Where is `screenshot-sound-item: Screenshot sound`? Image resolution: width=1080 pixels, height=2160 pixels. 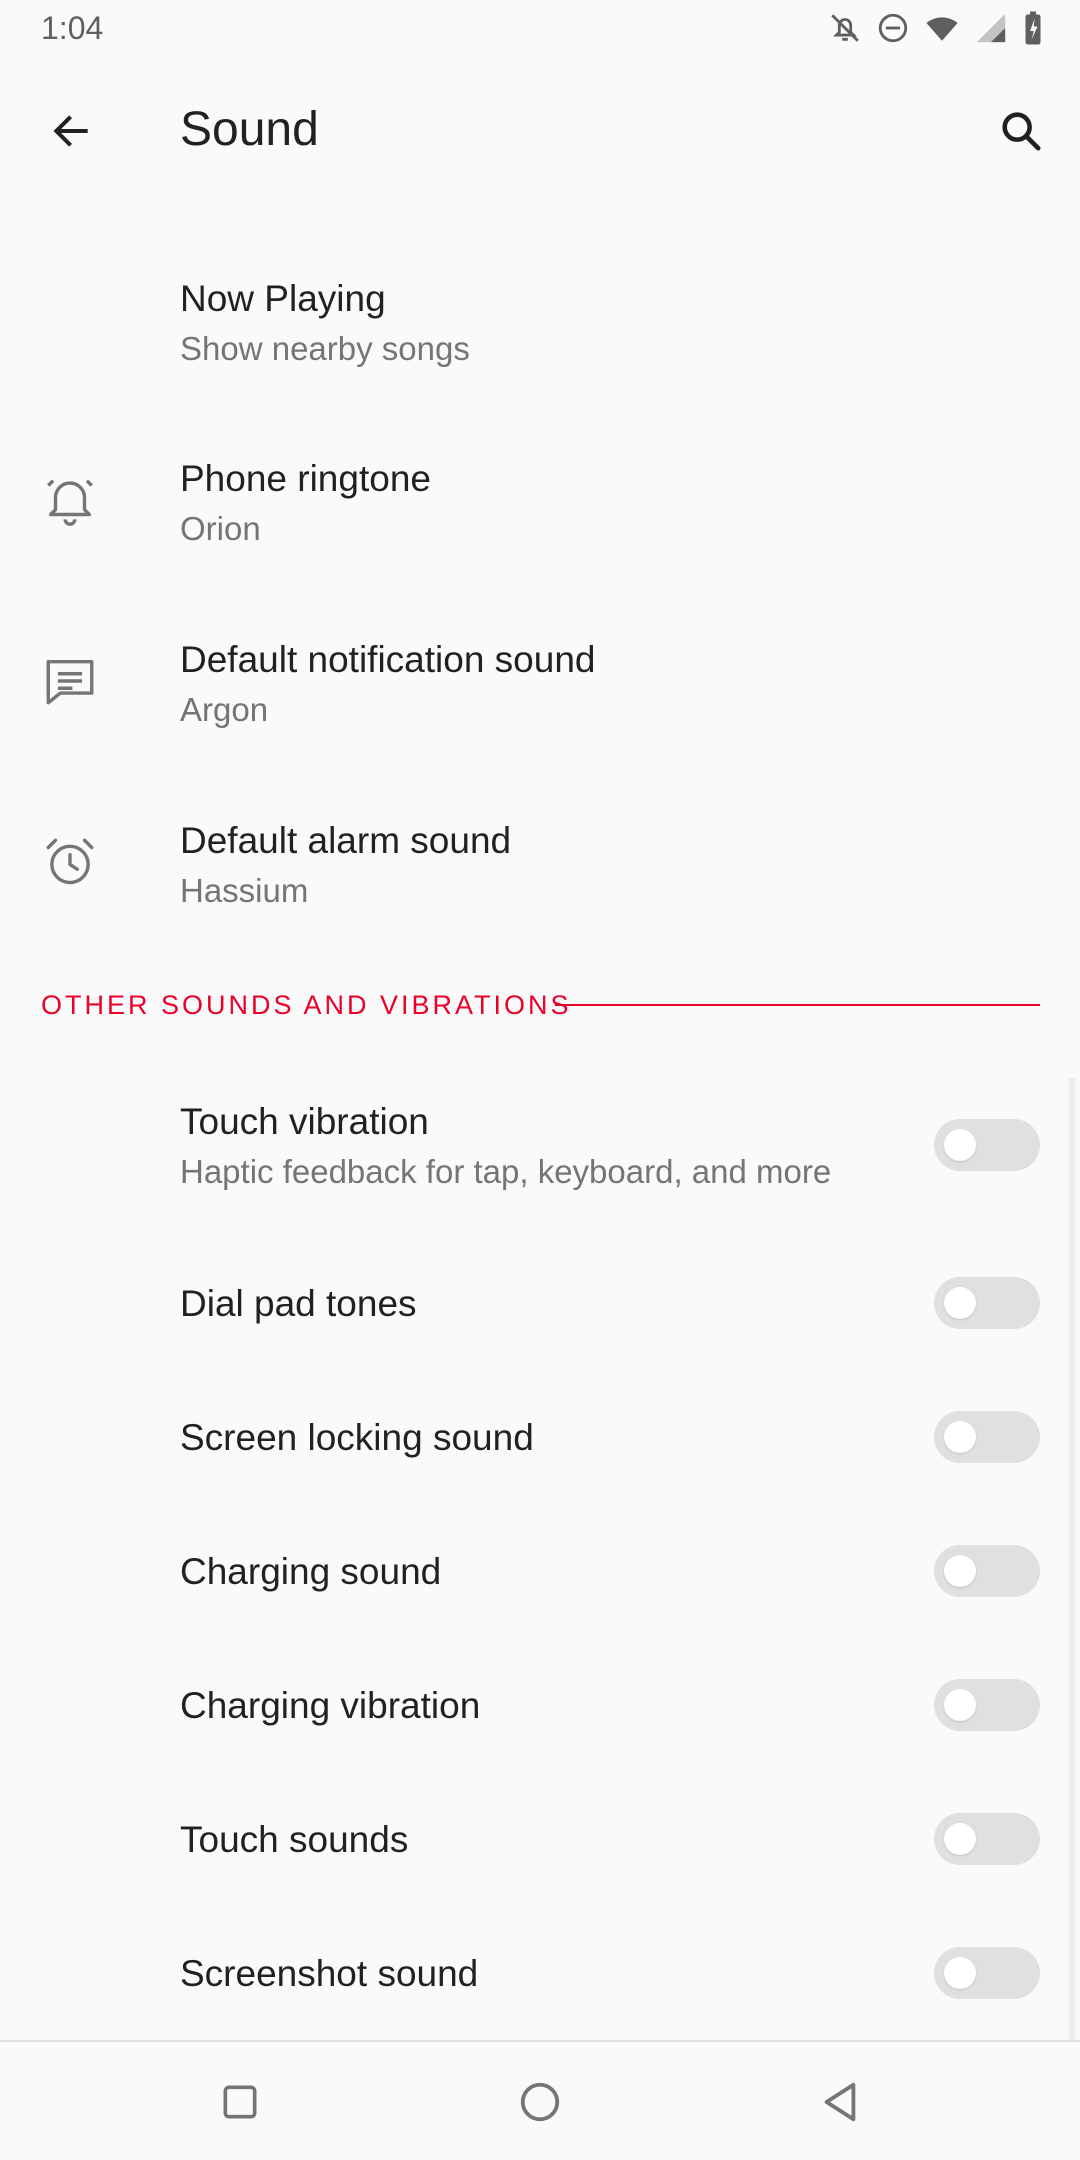
screenshot-sound-item: Screenshot sound is located at coordinates (540, 1987).